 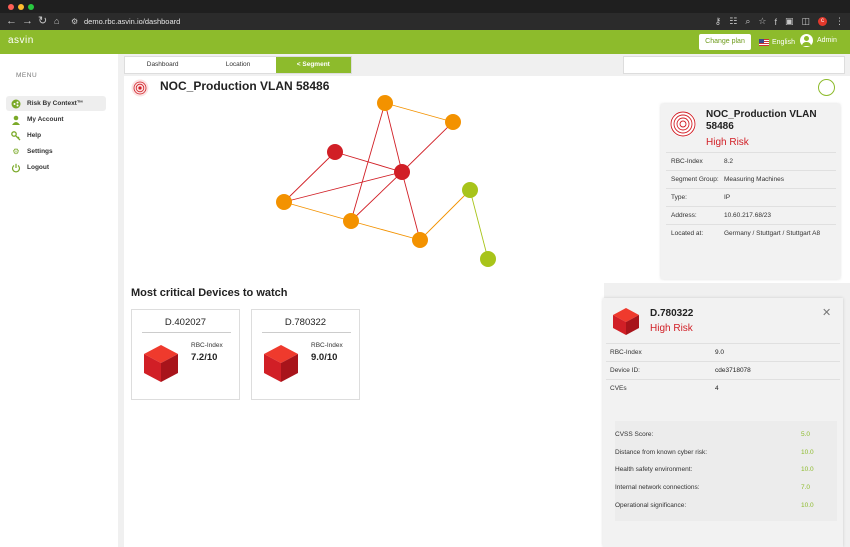 I want to click on sidebar-item-label: Logout, so click(x=38, y=167).